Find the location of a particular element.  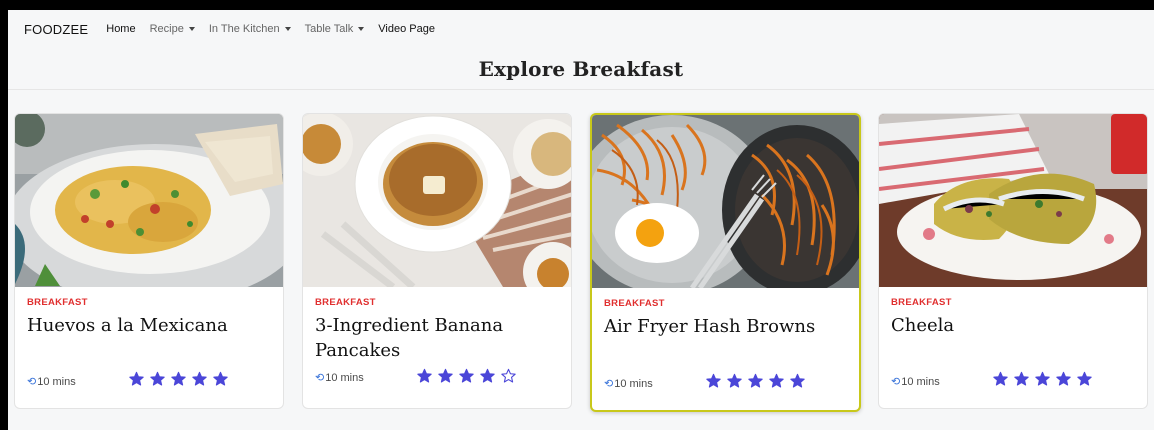

recipe-image-hash-browns is located at coordinates (725, 201).